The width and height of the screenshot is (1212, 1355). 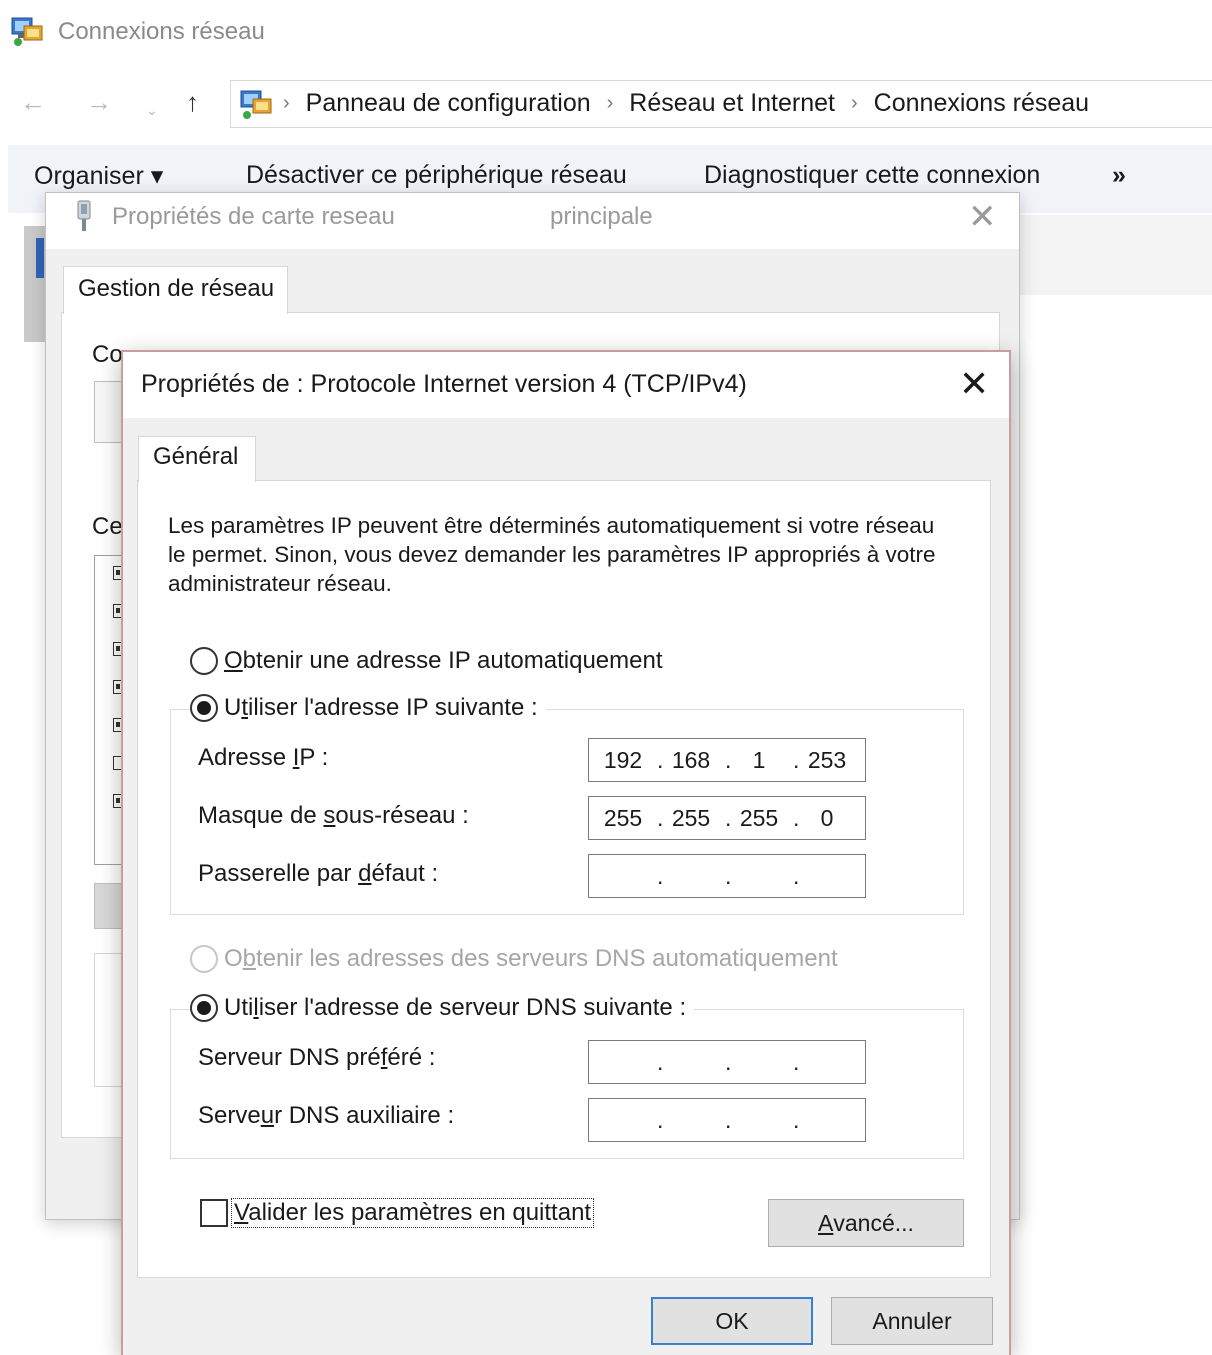 What do you see at coordinates (35, 284) in the screenshot?
I see `connection-item-stub` at bounding box center [35, 284].